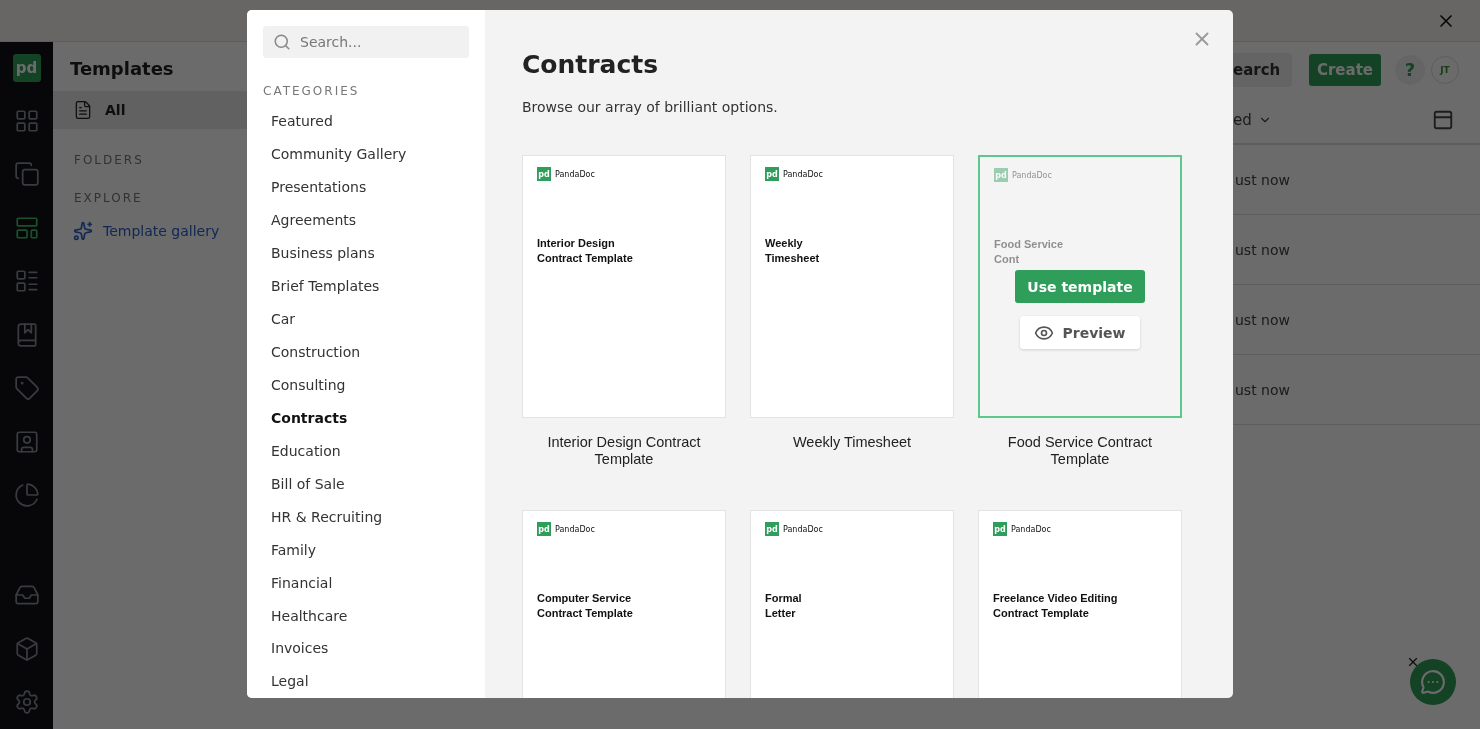 Image resolution: width=1480 pixels, height=729 pixels. I want to click on chat-button, so click(1433, 682).